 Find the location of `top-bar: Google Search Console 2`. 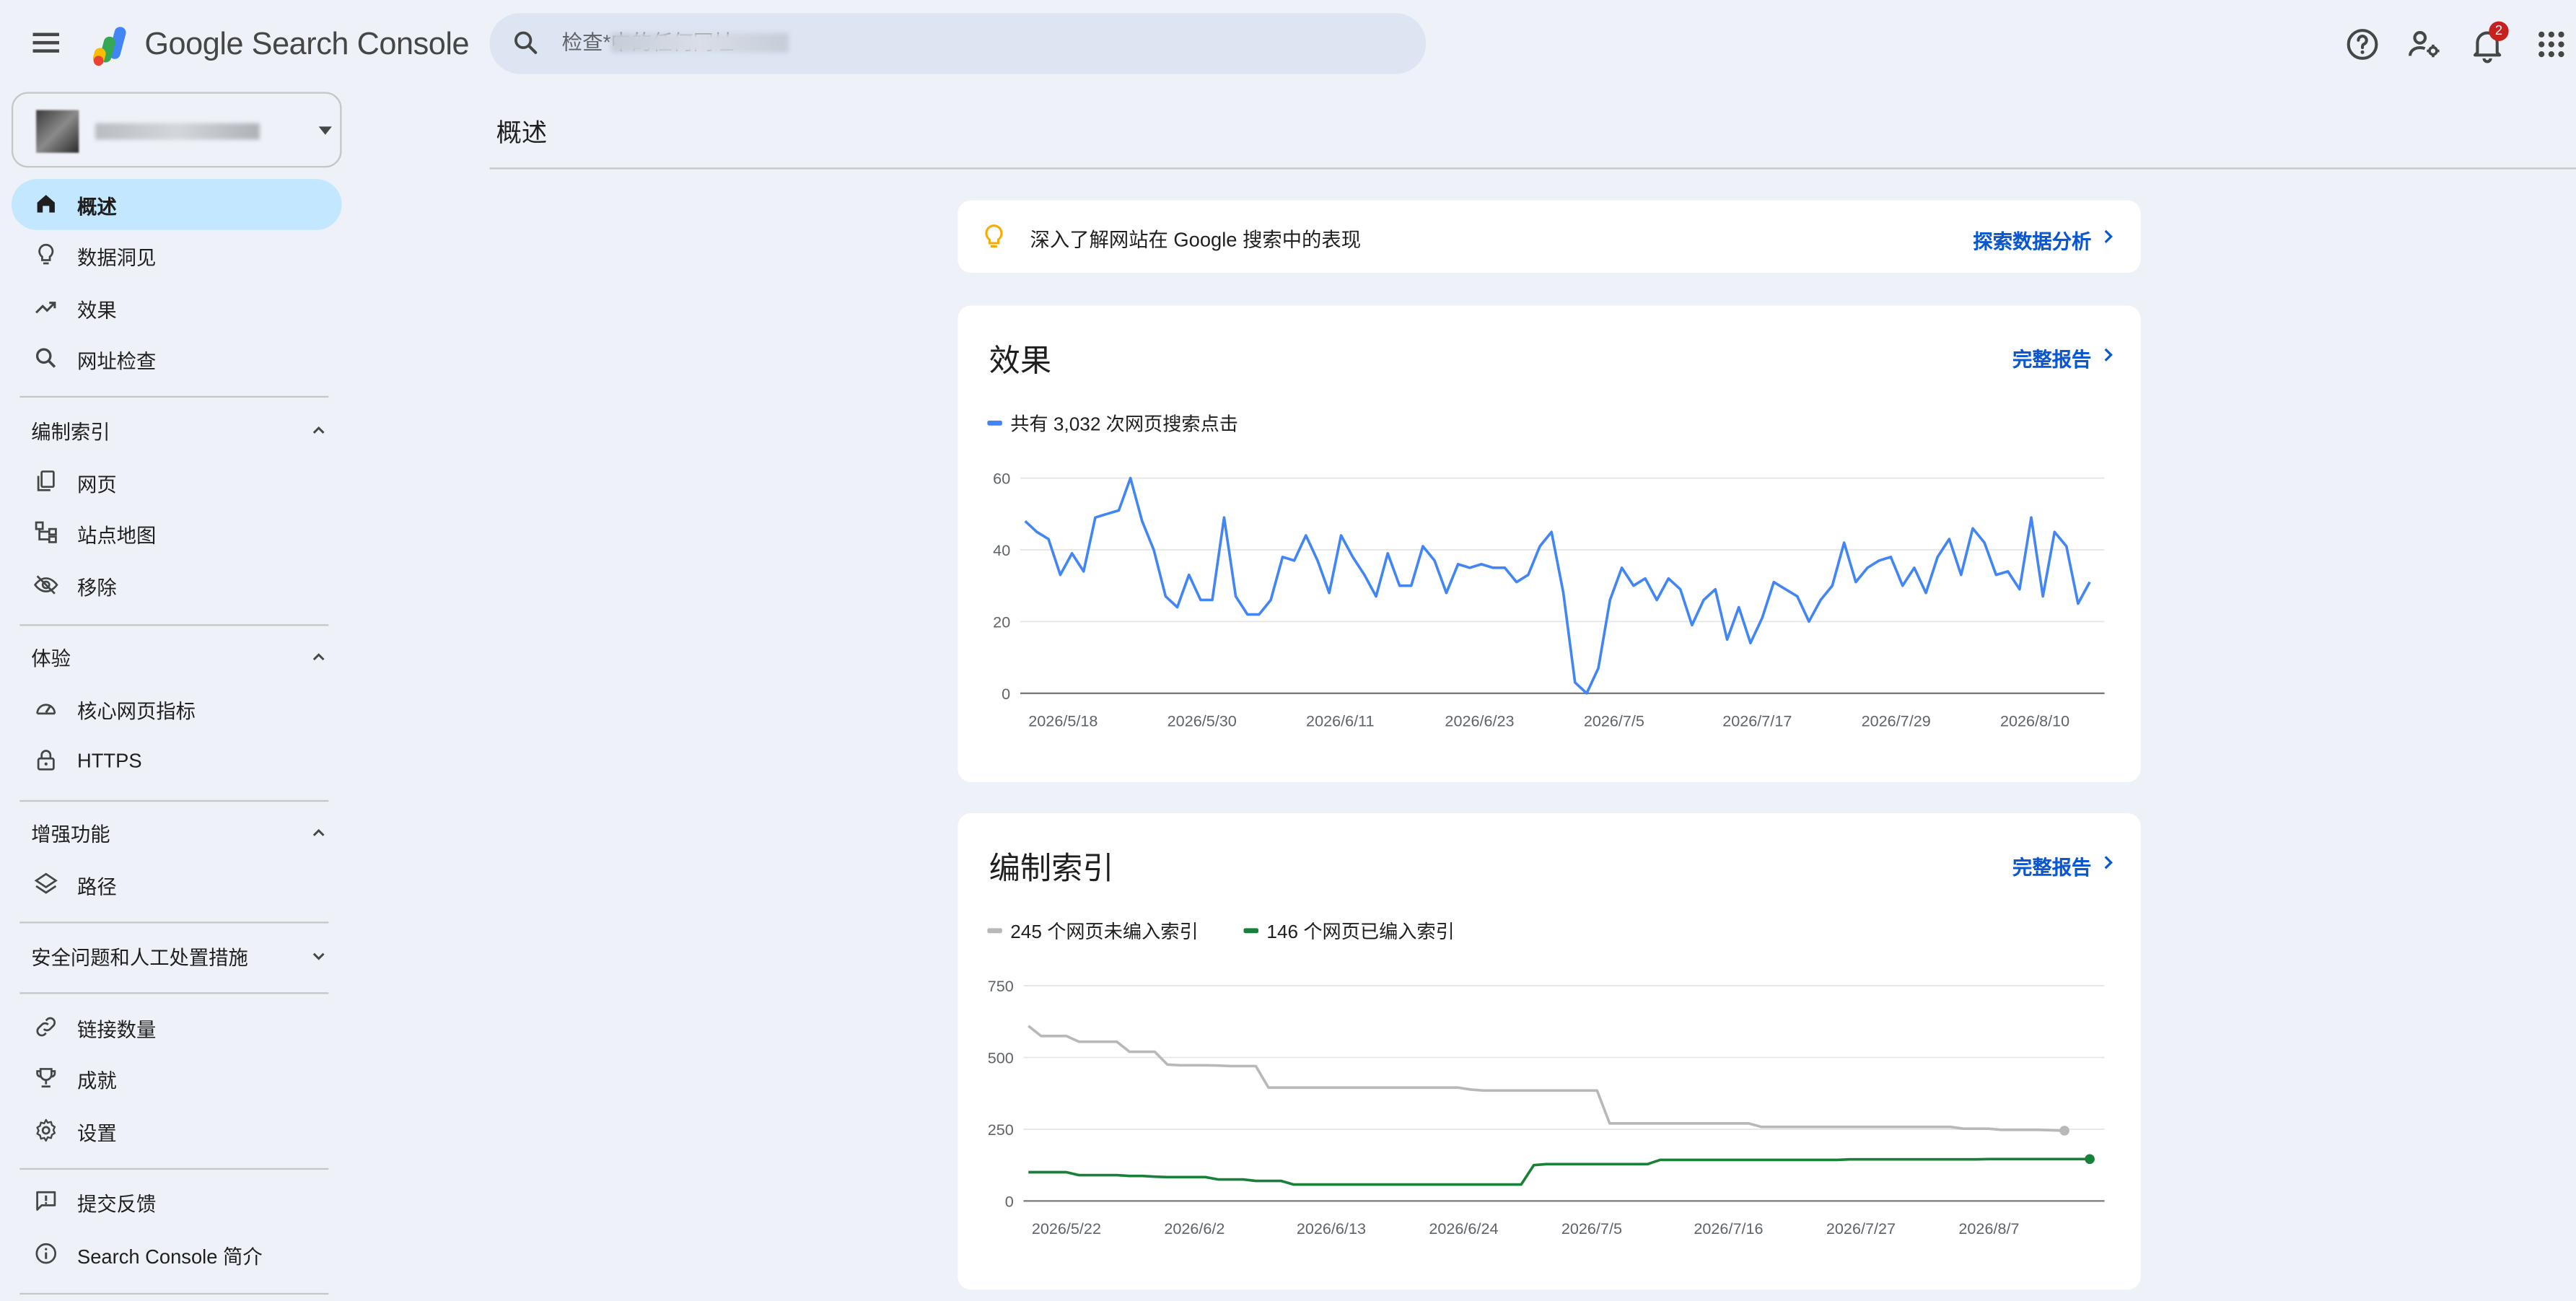

top-bar: Google Search Console 2 is located at coordinates (1288, 44).